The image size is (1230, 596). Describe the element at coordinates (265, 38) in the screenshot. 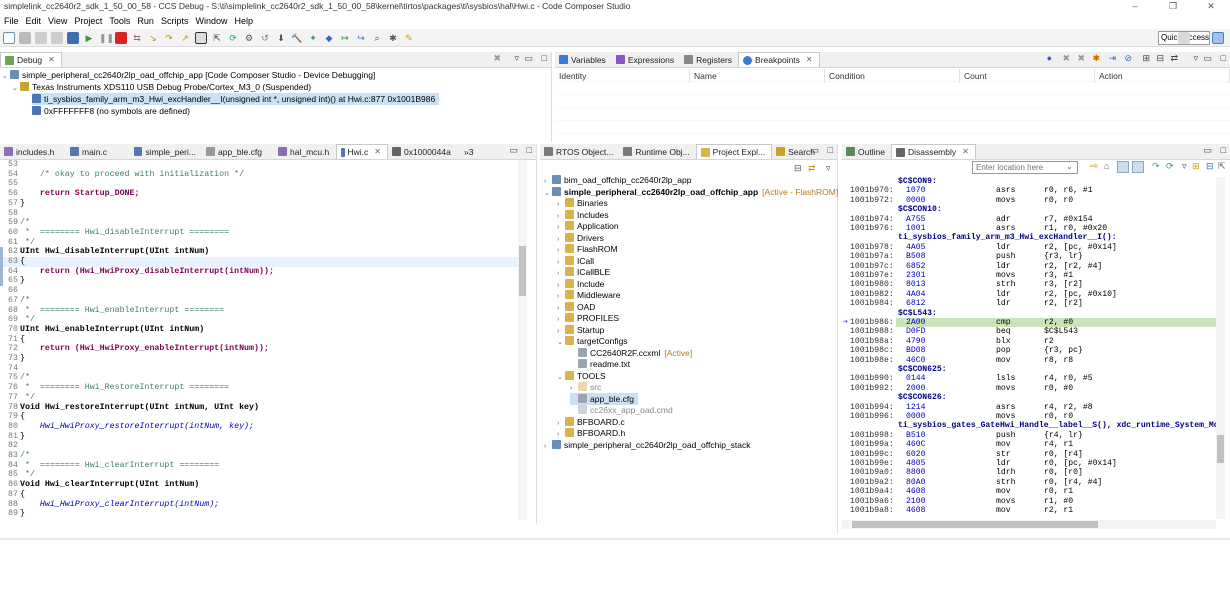

I see `restart-icon: ↺` at that location.